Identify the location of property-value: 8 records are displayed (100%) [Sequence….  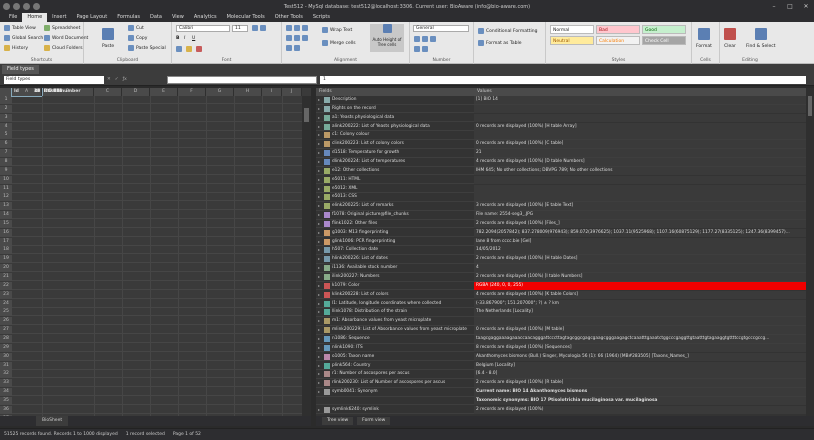
(640, 347).